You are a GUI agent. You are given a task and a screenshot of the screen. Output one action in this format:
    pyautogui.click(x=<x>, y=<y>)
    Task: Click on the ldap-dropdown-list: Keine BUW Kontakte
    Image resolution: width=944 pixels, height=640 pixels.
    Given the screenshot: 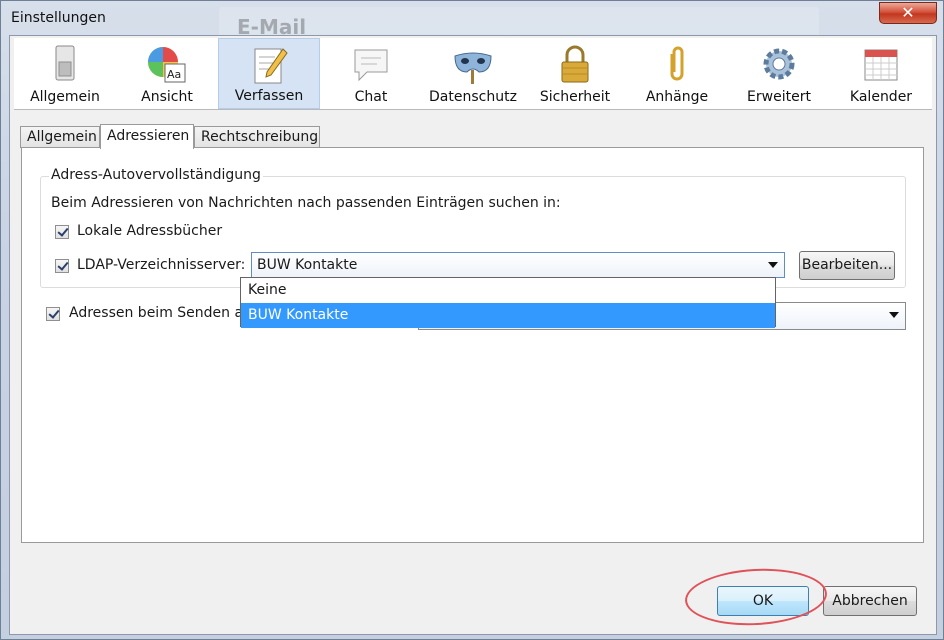 What is the action you would take?
    pyautogui.click(x=508, y=302)
    